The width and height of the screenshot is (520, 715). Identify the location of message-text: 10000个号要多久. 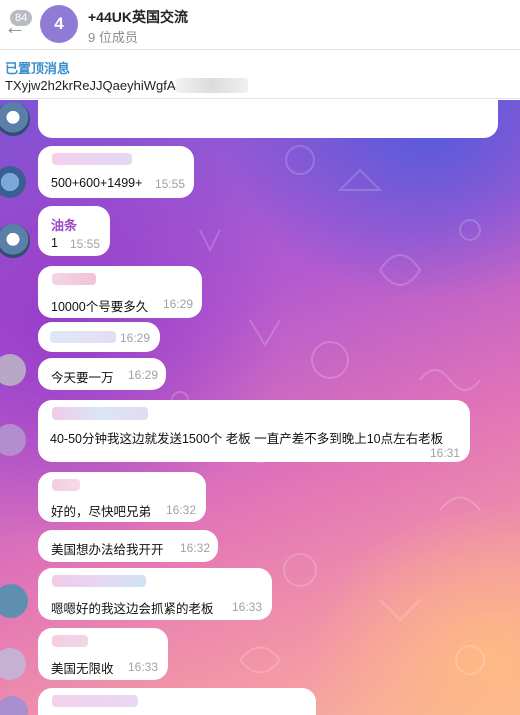
(100, 307).